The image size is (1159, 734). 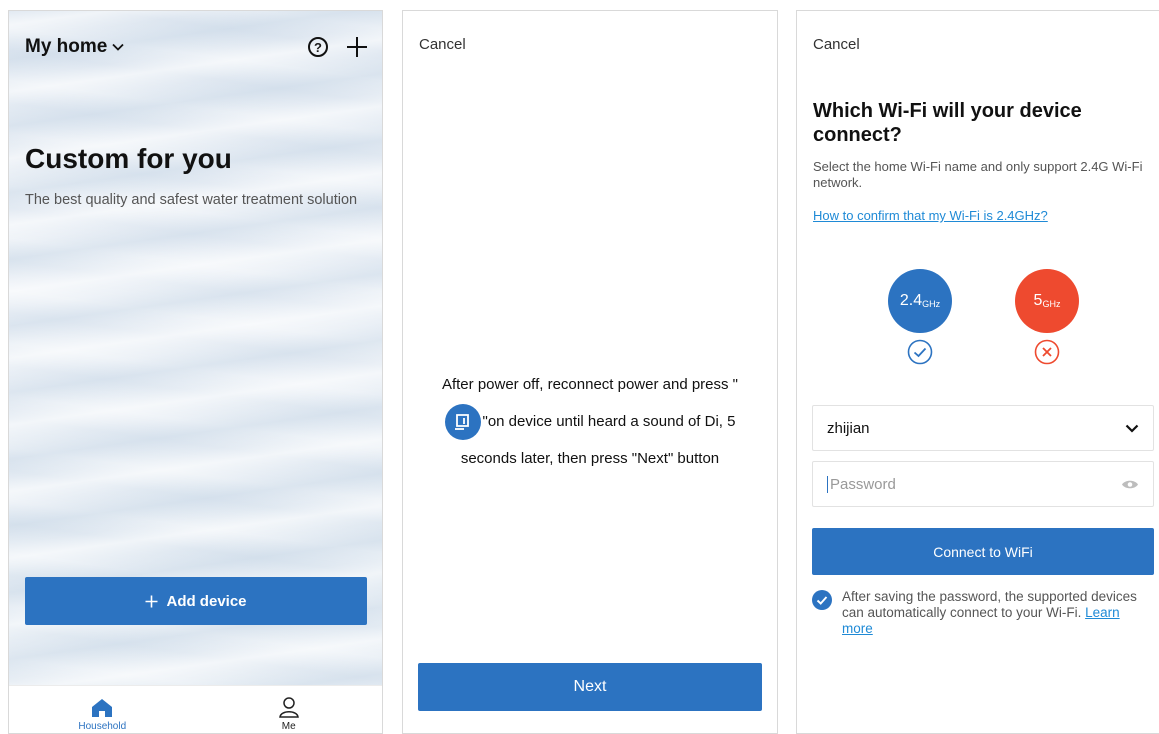 I want to click on next-button: Next, so click(x=590, y=687).